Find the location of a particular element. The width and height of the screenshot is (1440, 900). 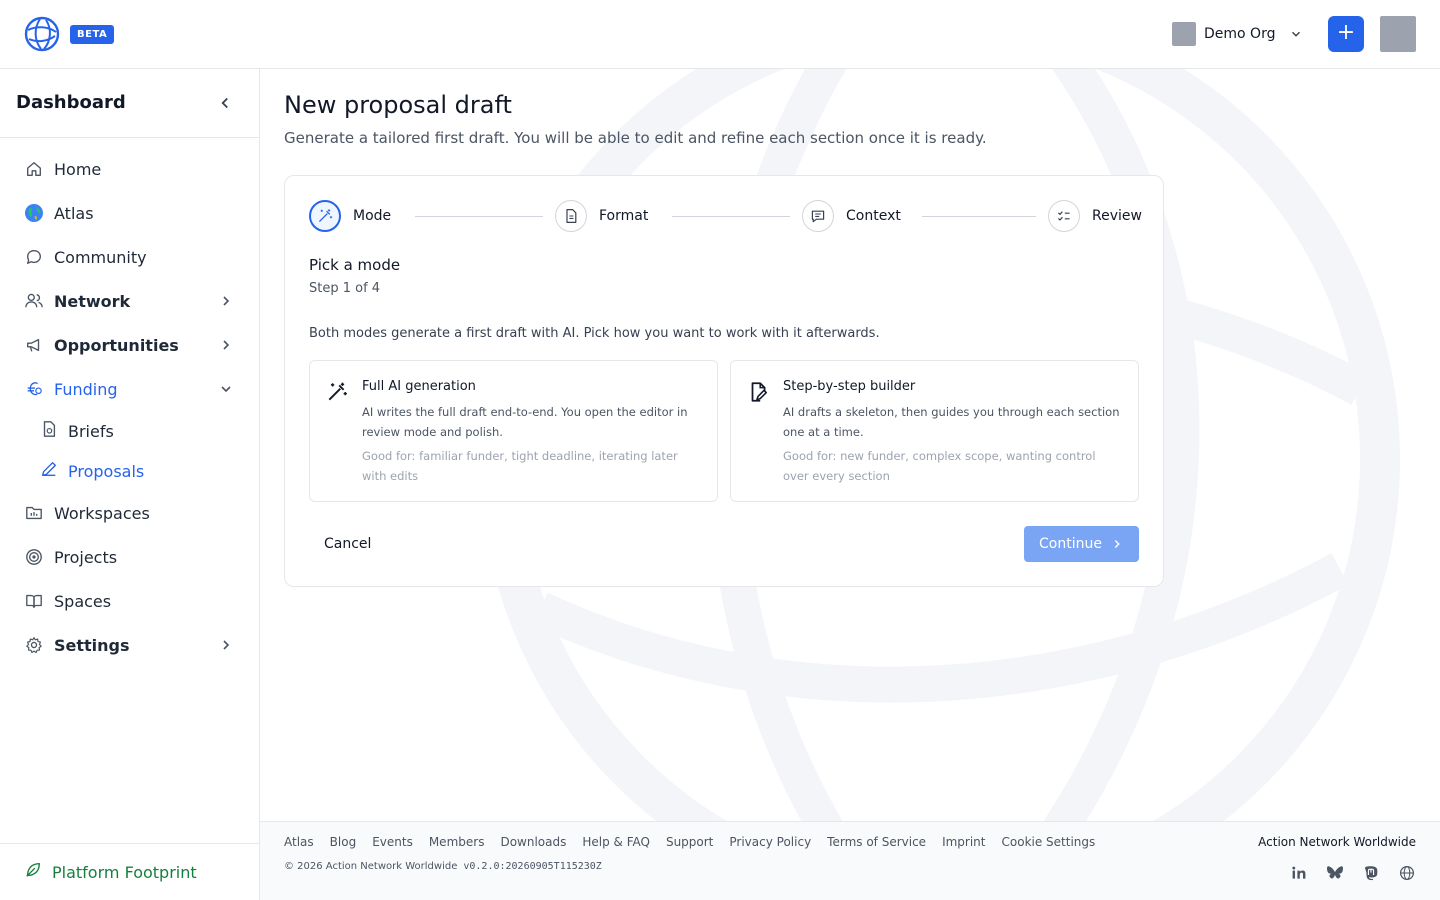

footer-link: Events is located at coordinates (392, 842).